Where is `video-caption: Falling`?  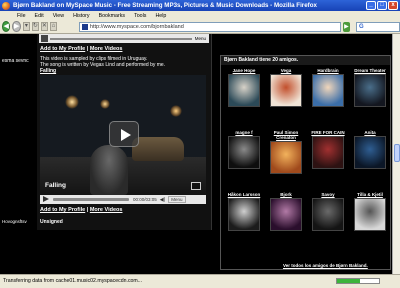
video-caption: Falling is located at coordinates (55, 185).